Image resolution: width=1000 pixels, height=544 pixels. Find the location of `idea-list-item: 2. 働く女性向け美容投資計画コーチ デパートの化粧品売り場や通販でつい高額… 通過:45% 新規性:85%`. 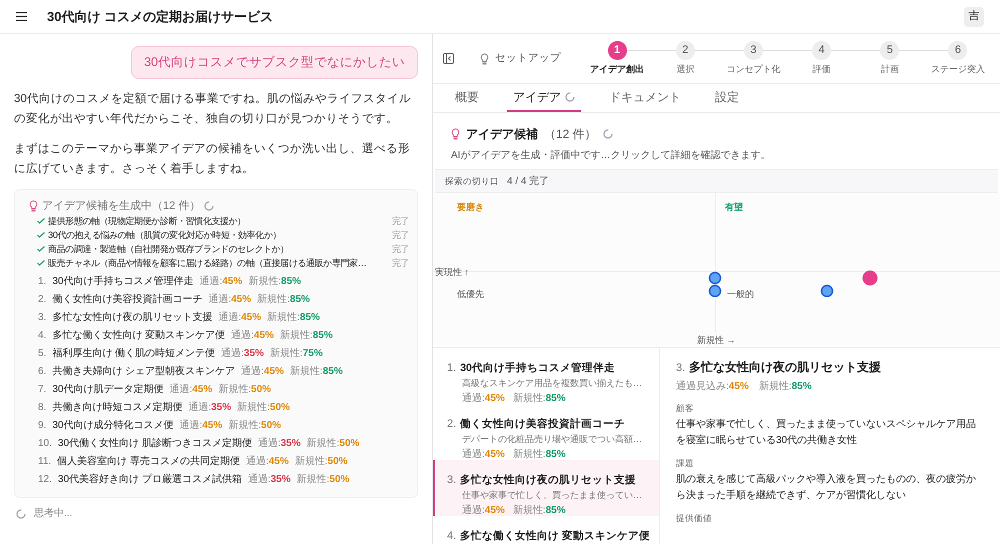

idea-list-item: 2. 働く女性向け美容投資計画コーチ デパートの化粧品売り場や通販でつい高額… 通過:45% 新規性:85% is located at coordinates (546, 432).